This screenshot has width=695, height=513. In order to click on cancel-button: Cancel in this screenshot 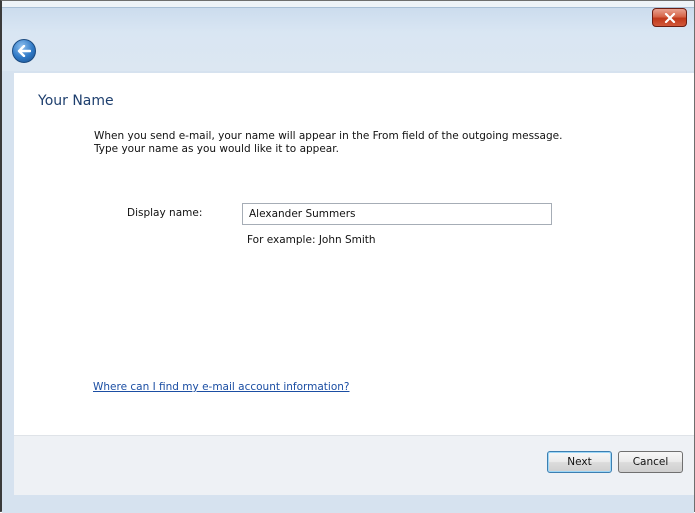, I will do `click(650, 462)`.